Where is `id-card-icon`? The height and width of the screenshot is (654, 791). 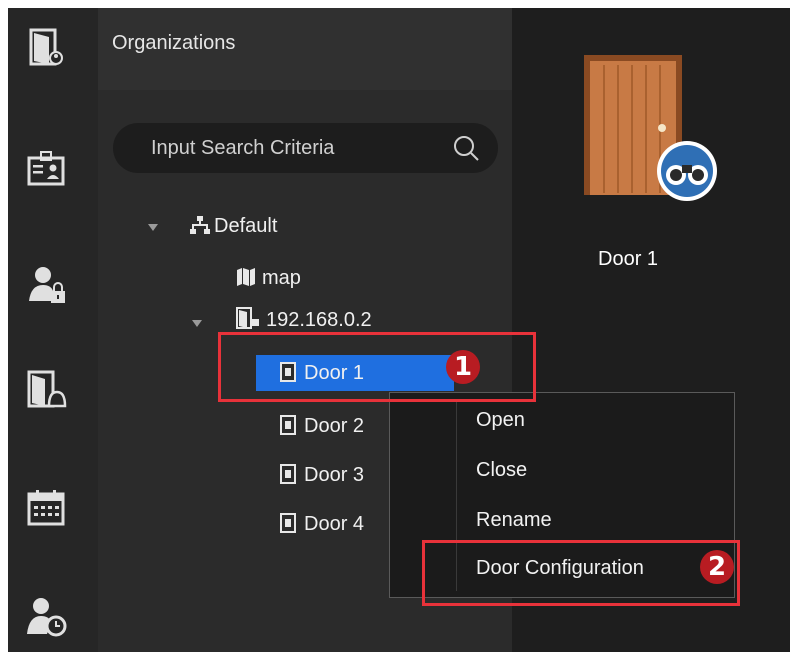 id-card-icon is located at coordinates (47, 170).